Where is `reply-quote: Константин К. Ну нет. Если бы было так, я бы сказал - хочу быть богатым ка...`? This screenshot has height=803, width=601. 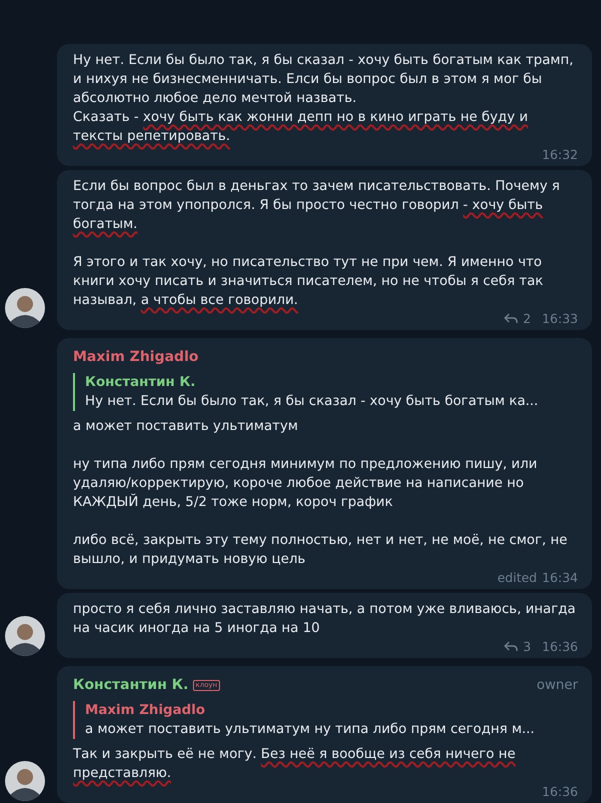
reply-quote: Константин К. Ну нет. Если бы было так, я бы сказал - хочу быть богатым ка... is located at coordinates (325, 392).